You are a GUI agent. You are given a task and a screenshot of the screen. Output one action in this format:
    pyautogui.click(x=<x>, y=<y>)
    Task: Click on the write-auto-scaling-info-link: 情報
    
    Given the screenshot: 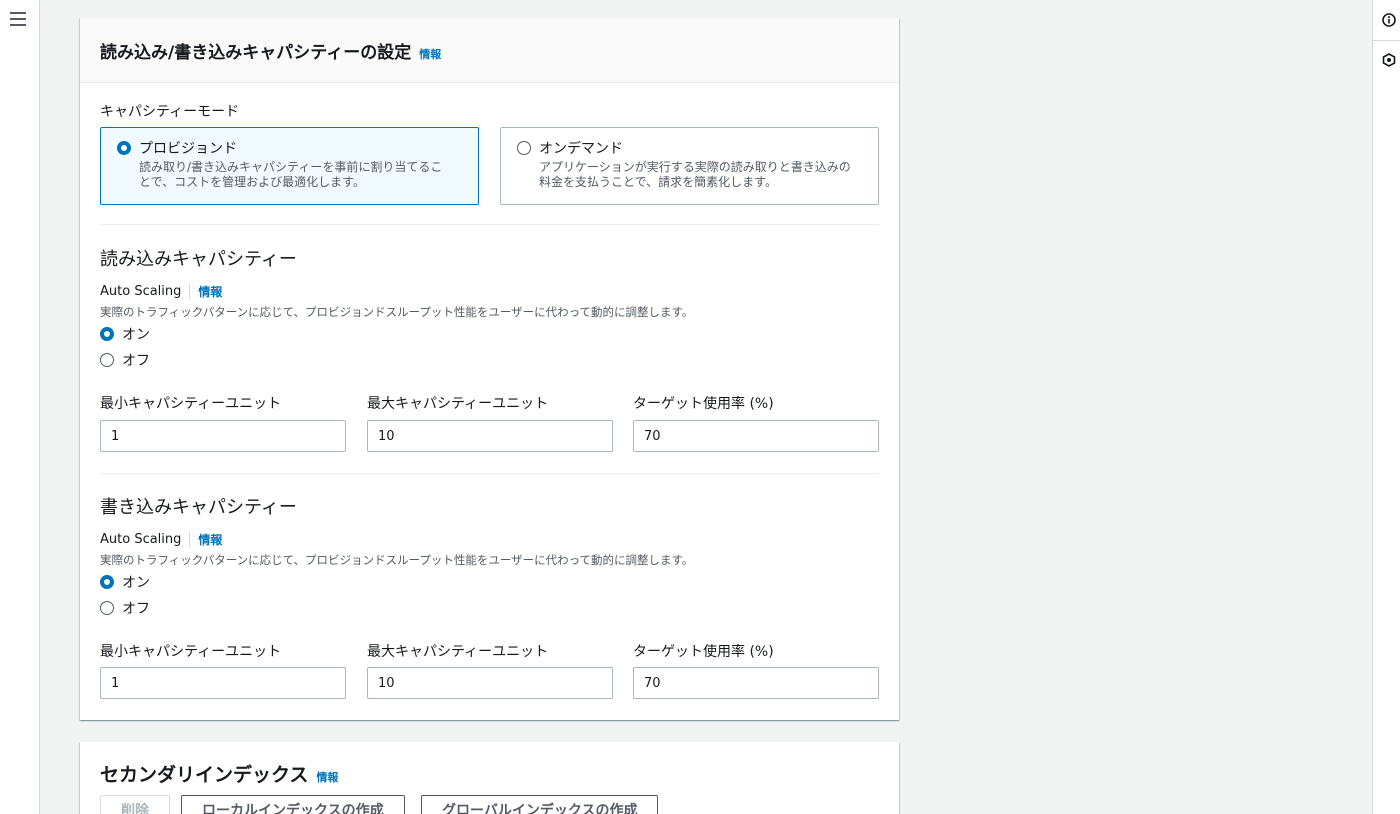 What is the action you would take?
    pyautogui.click(x=210, y=539)
    